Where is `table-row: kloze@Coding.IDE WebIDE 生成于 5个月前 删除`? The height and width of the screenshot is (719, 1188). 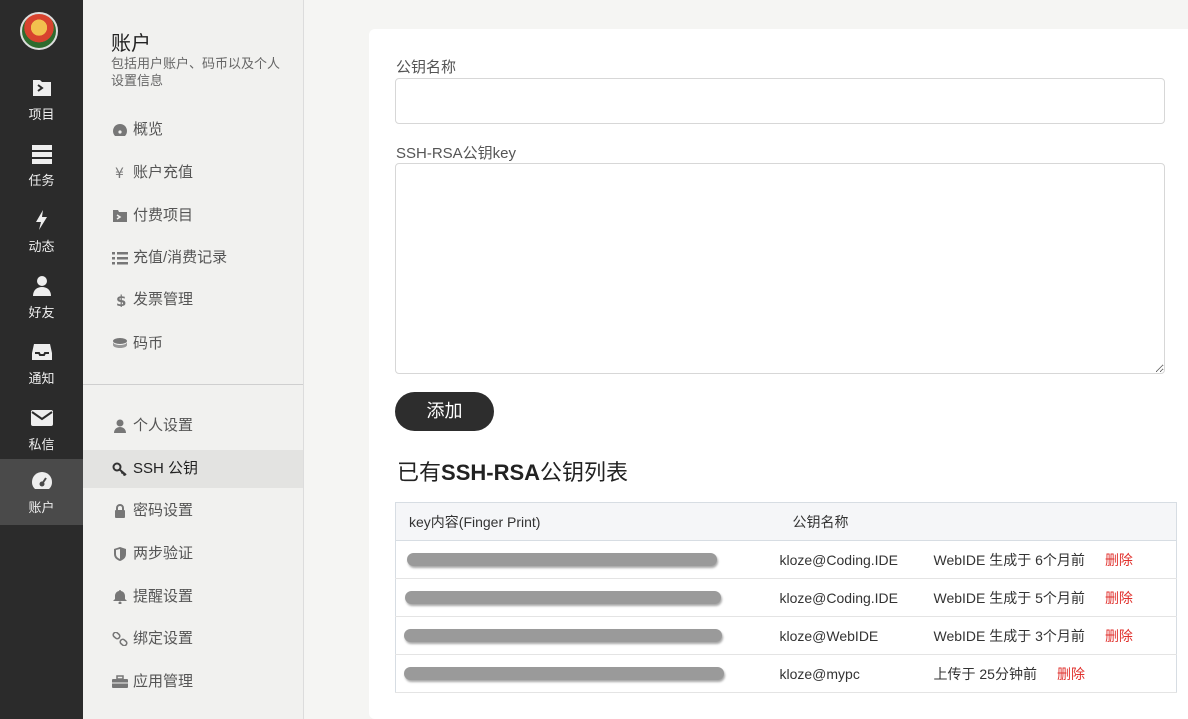
table-row: kloze@Coding.IDE WebIDE 生成于 5个月前 删除 is located at coordinates (786, 597).